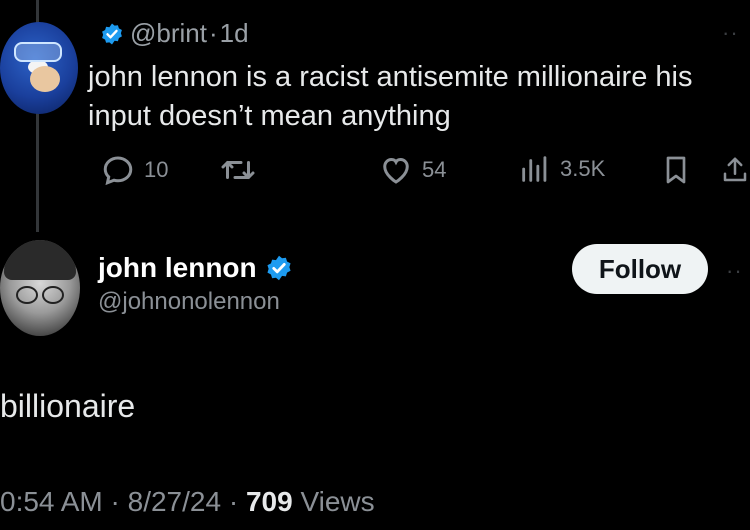 This screenshot has width=750, height=530. What do you see at coordinates (396, 170) in the screenshot?
I see `like-icon` at bounding box center [396, 170].